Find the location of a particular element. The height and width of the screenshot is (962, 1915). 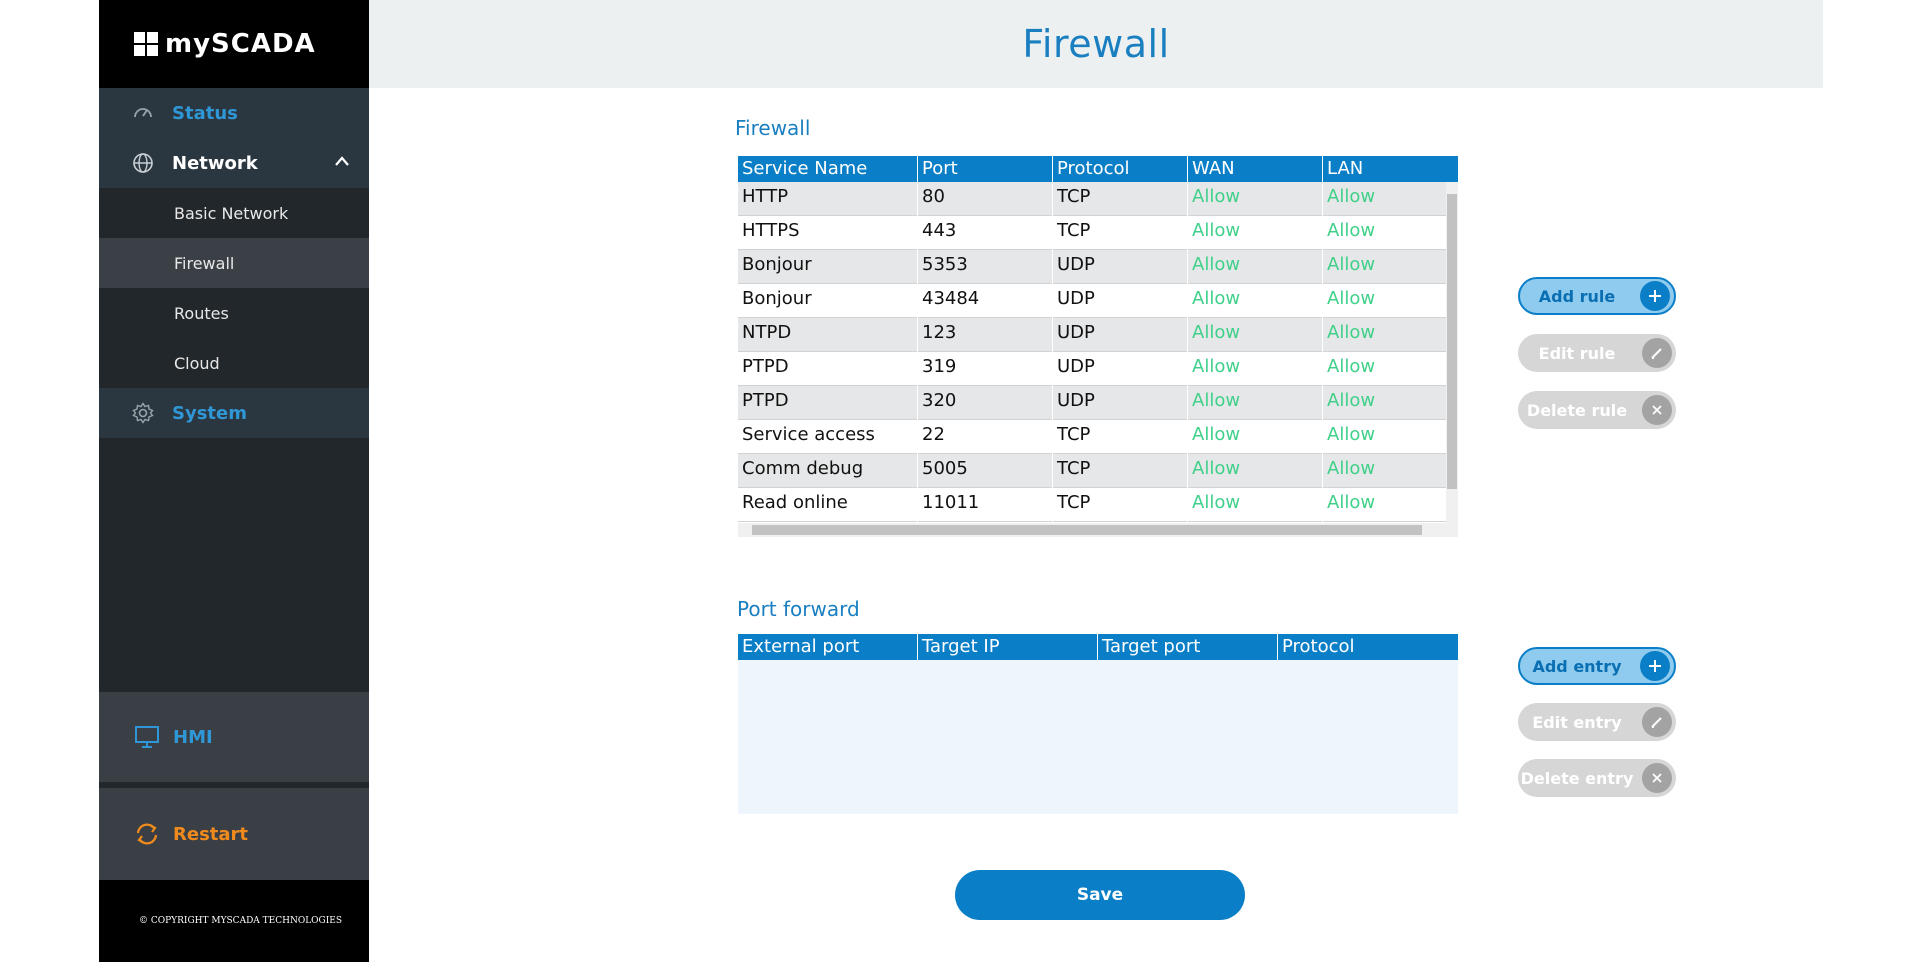

table-row: Service access 22 TCP Allow Allow is located at coordinates (1098, 436).